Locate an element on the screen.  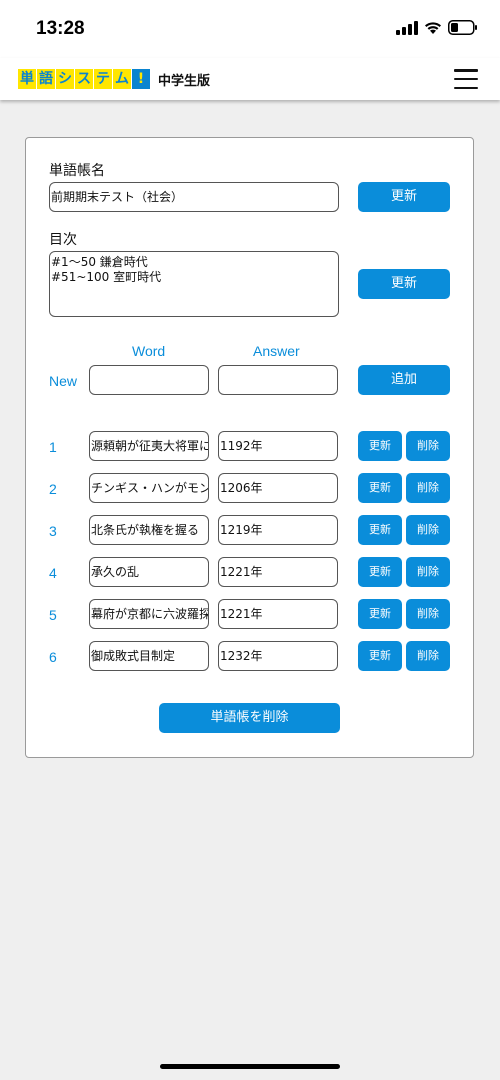
app-logo: 単 語 シ ス テ ム ! 中学生版 is located at coordinates (114, 79).